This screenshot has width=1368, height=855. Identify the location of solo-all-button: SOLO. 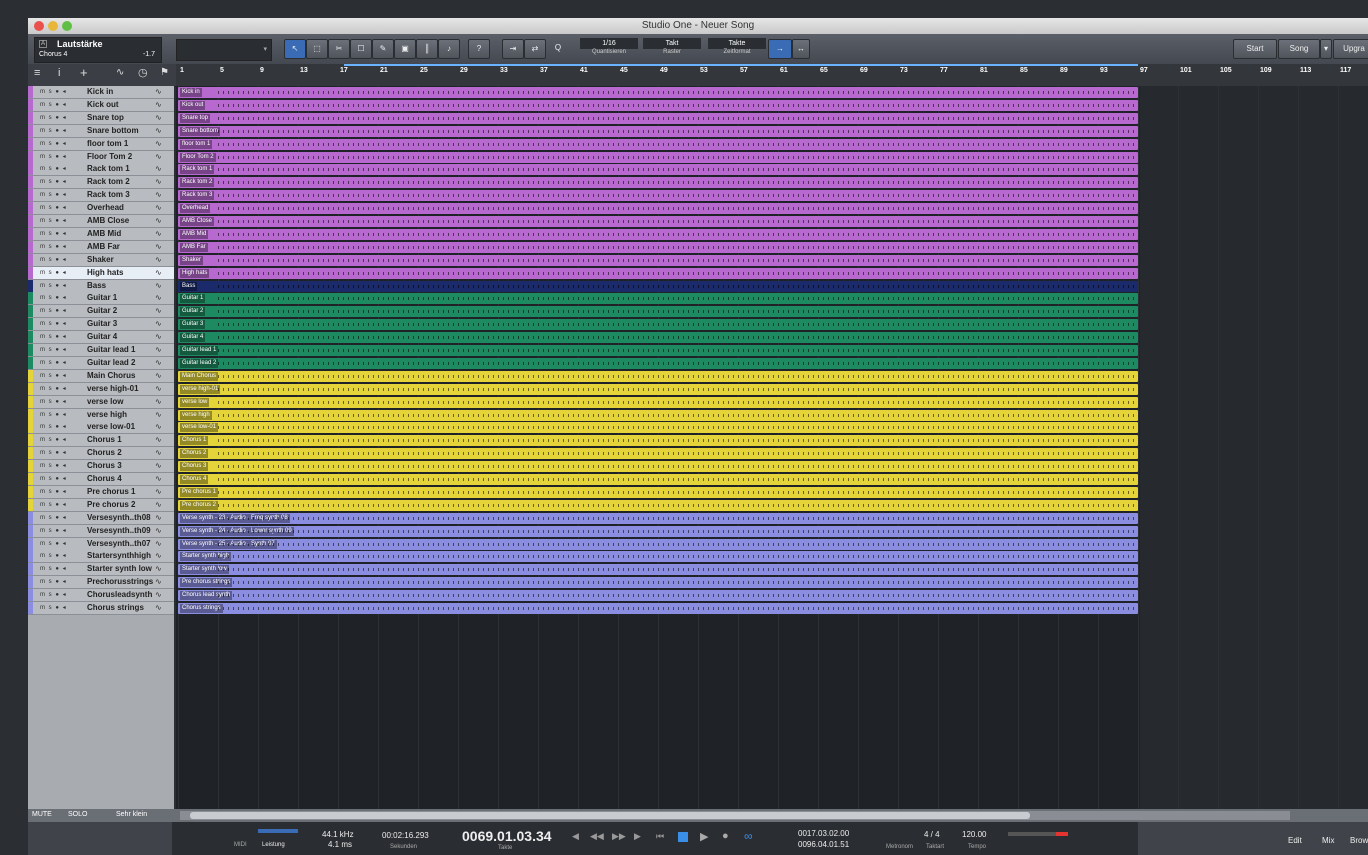
(77, 814).